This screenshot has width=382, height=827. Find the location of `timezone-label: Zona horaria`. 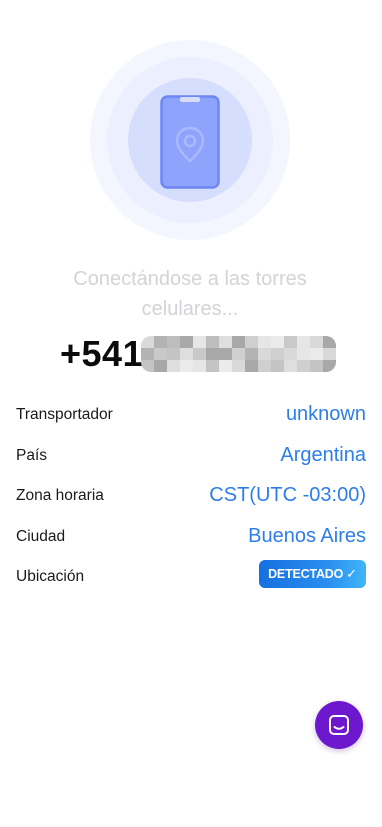

timezone-label: Zona horaria is located at coordinates (60, 495).